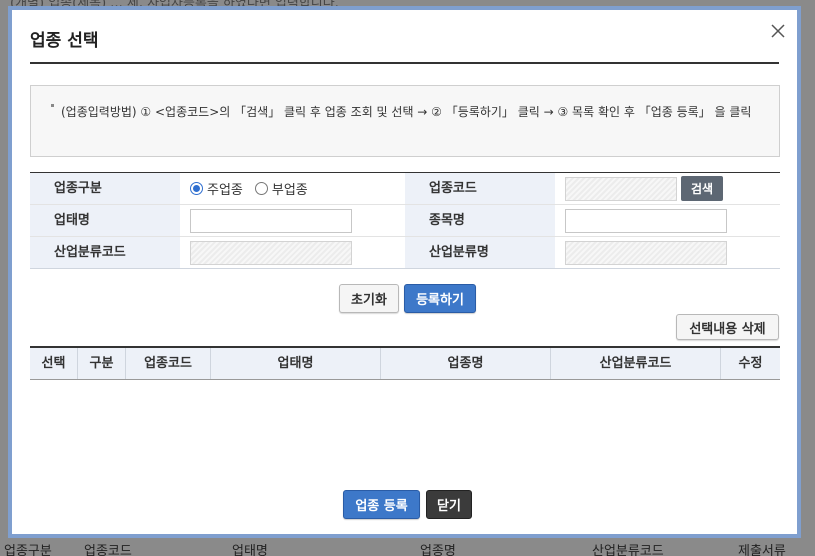  Describe the element at coordinates (196, 188) in the screenshot. I see `main-industry-radio` at that location.